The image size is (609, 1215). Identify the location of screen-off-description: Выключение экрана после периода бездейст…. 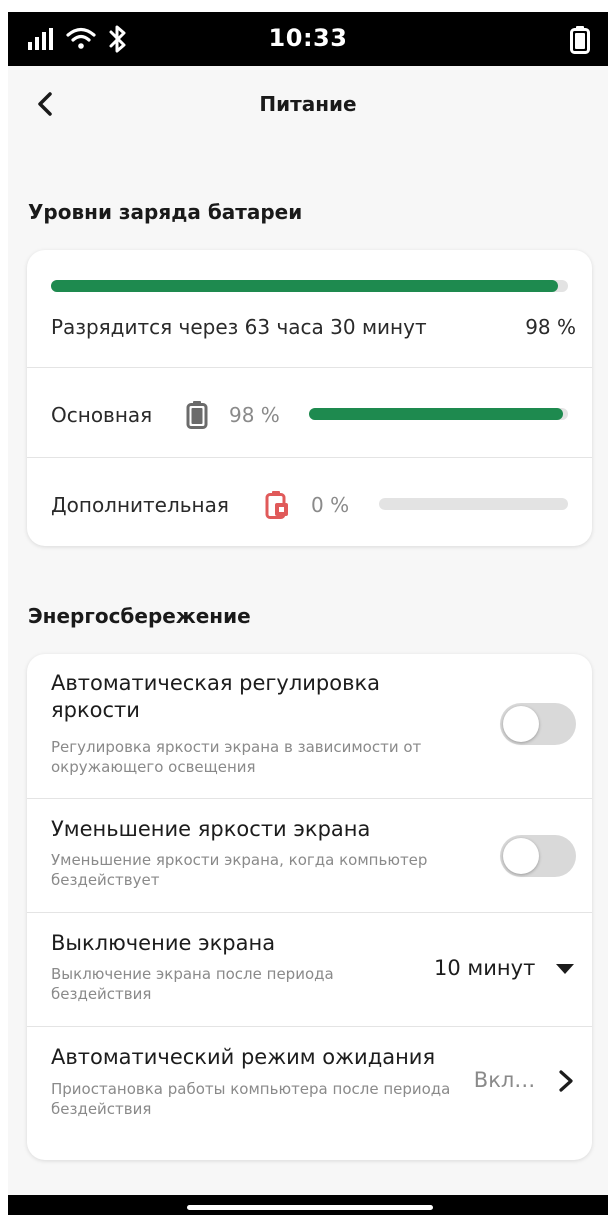
(192, 984).